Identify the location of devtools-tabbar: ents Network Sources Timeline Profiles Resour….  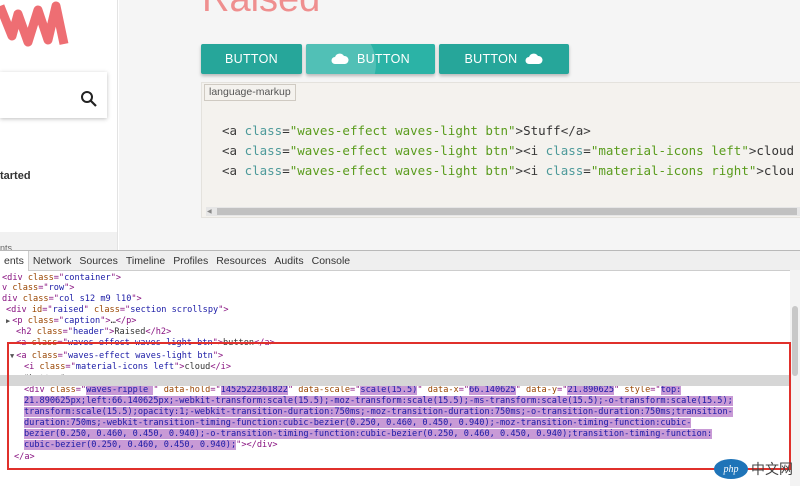
(400, 261).